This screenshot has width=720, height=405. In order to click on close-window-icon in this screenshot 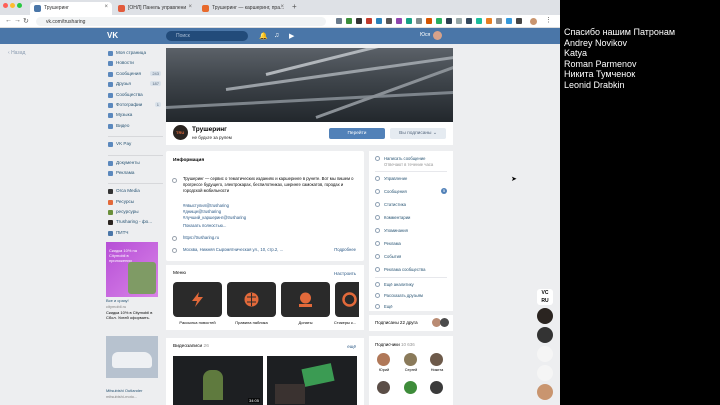, I will do `click(5, 5)`.